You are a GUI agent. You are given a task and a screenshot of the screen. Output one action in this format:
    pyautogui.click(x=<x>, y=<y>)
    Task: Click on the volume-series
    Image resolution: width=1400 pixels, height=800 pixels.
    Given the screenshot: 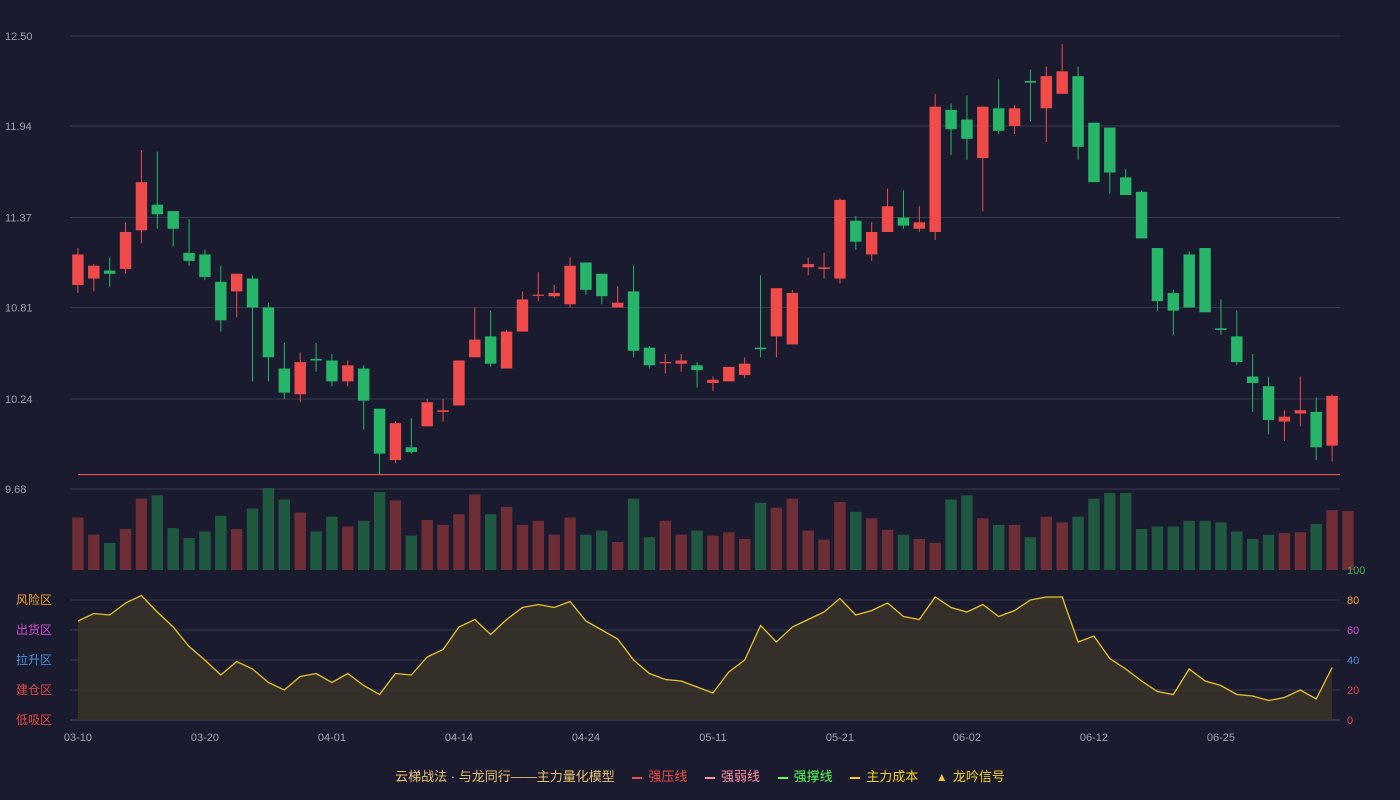 What is the action you would take?
    pyautogui.click(x=713, y=529)
    